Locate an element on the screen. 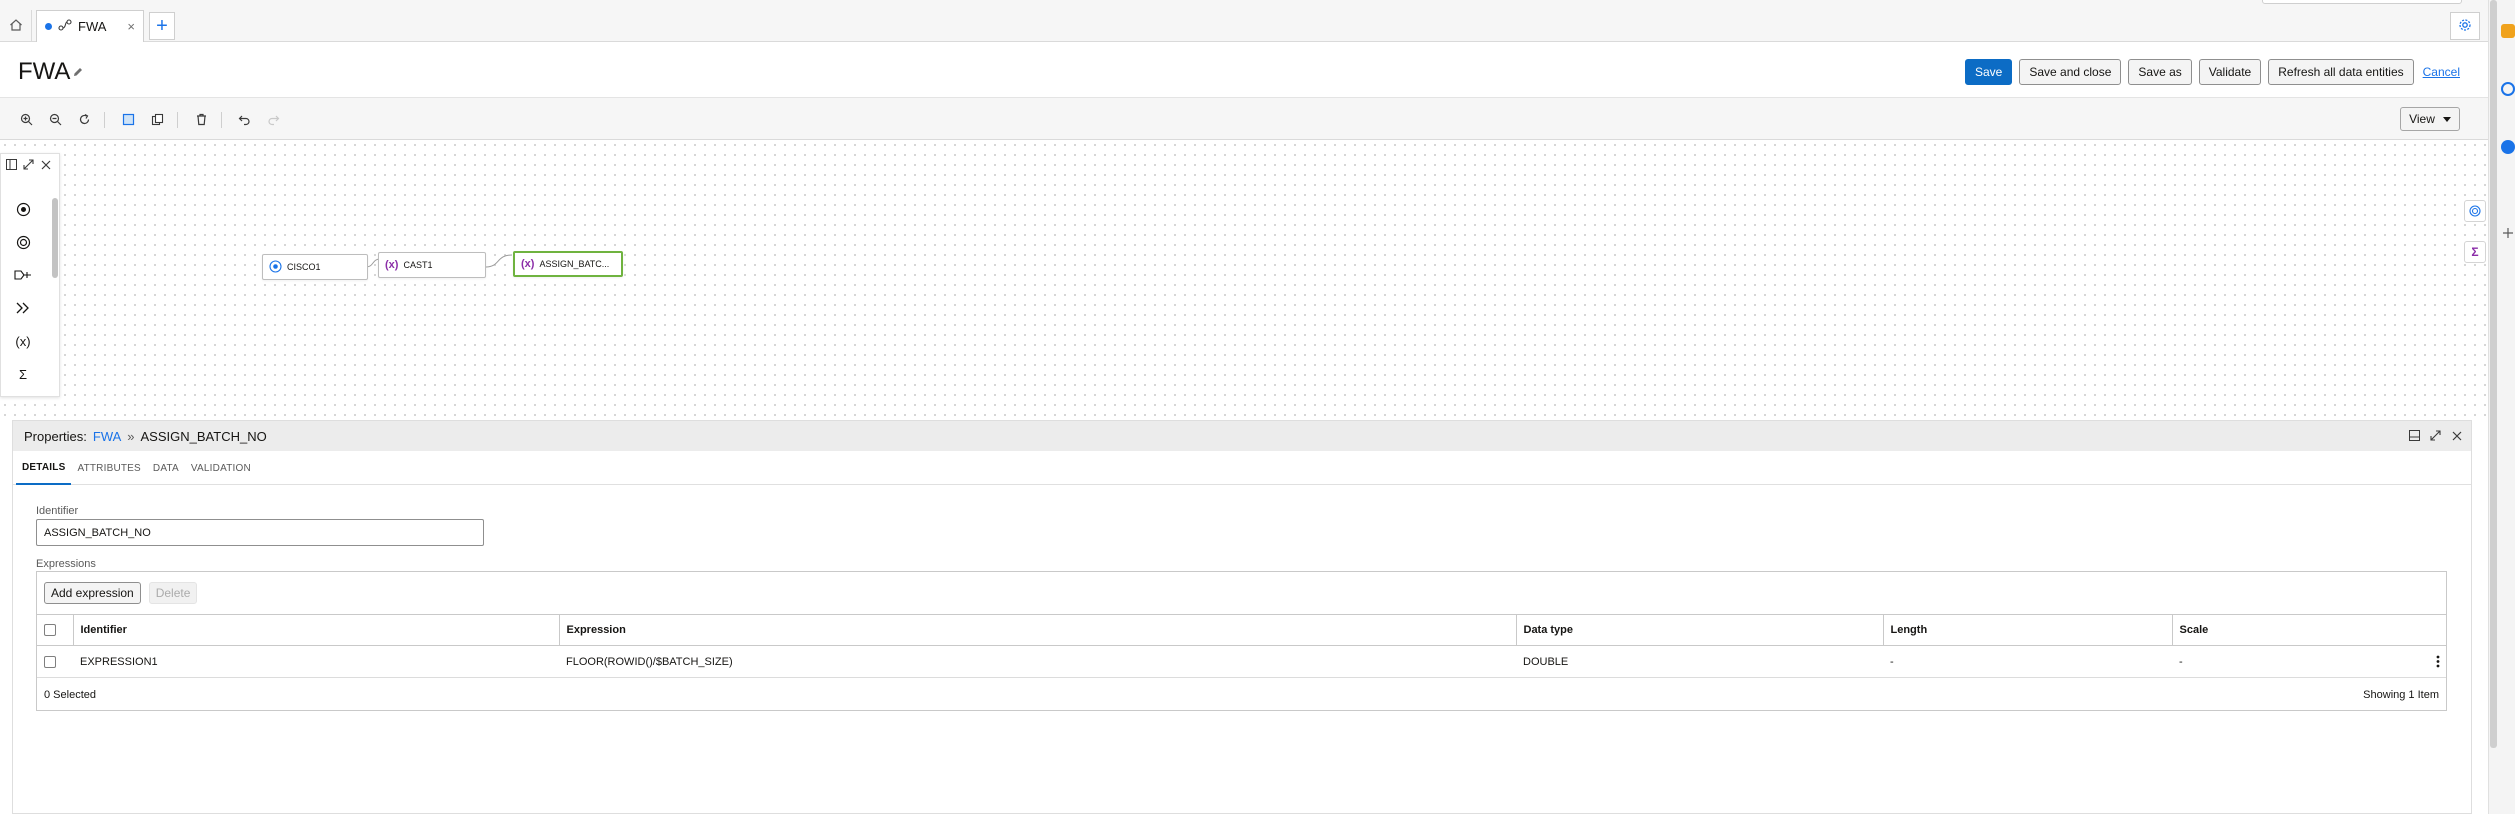 The width and height of the screenshot is (2515, 814). add-expression-button: Add expression is located at coordinates (92, 593).